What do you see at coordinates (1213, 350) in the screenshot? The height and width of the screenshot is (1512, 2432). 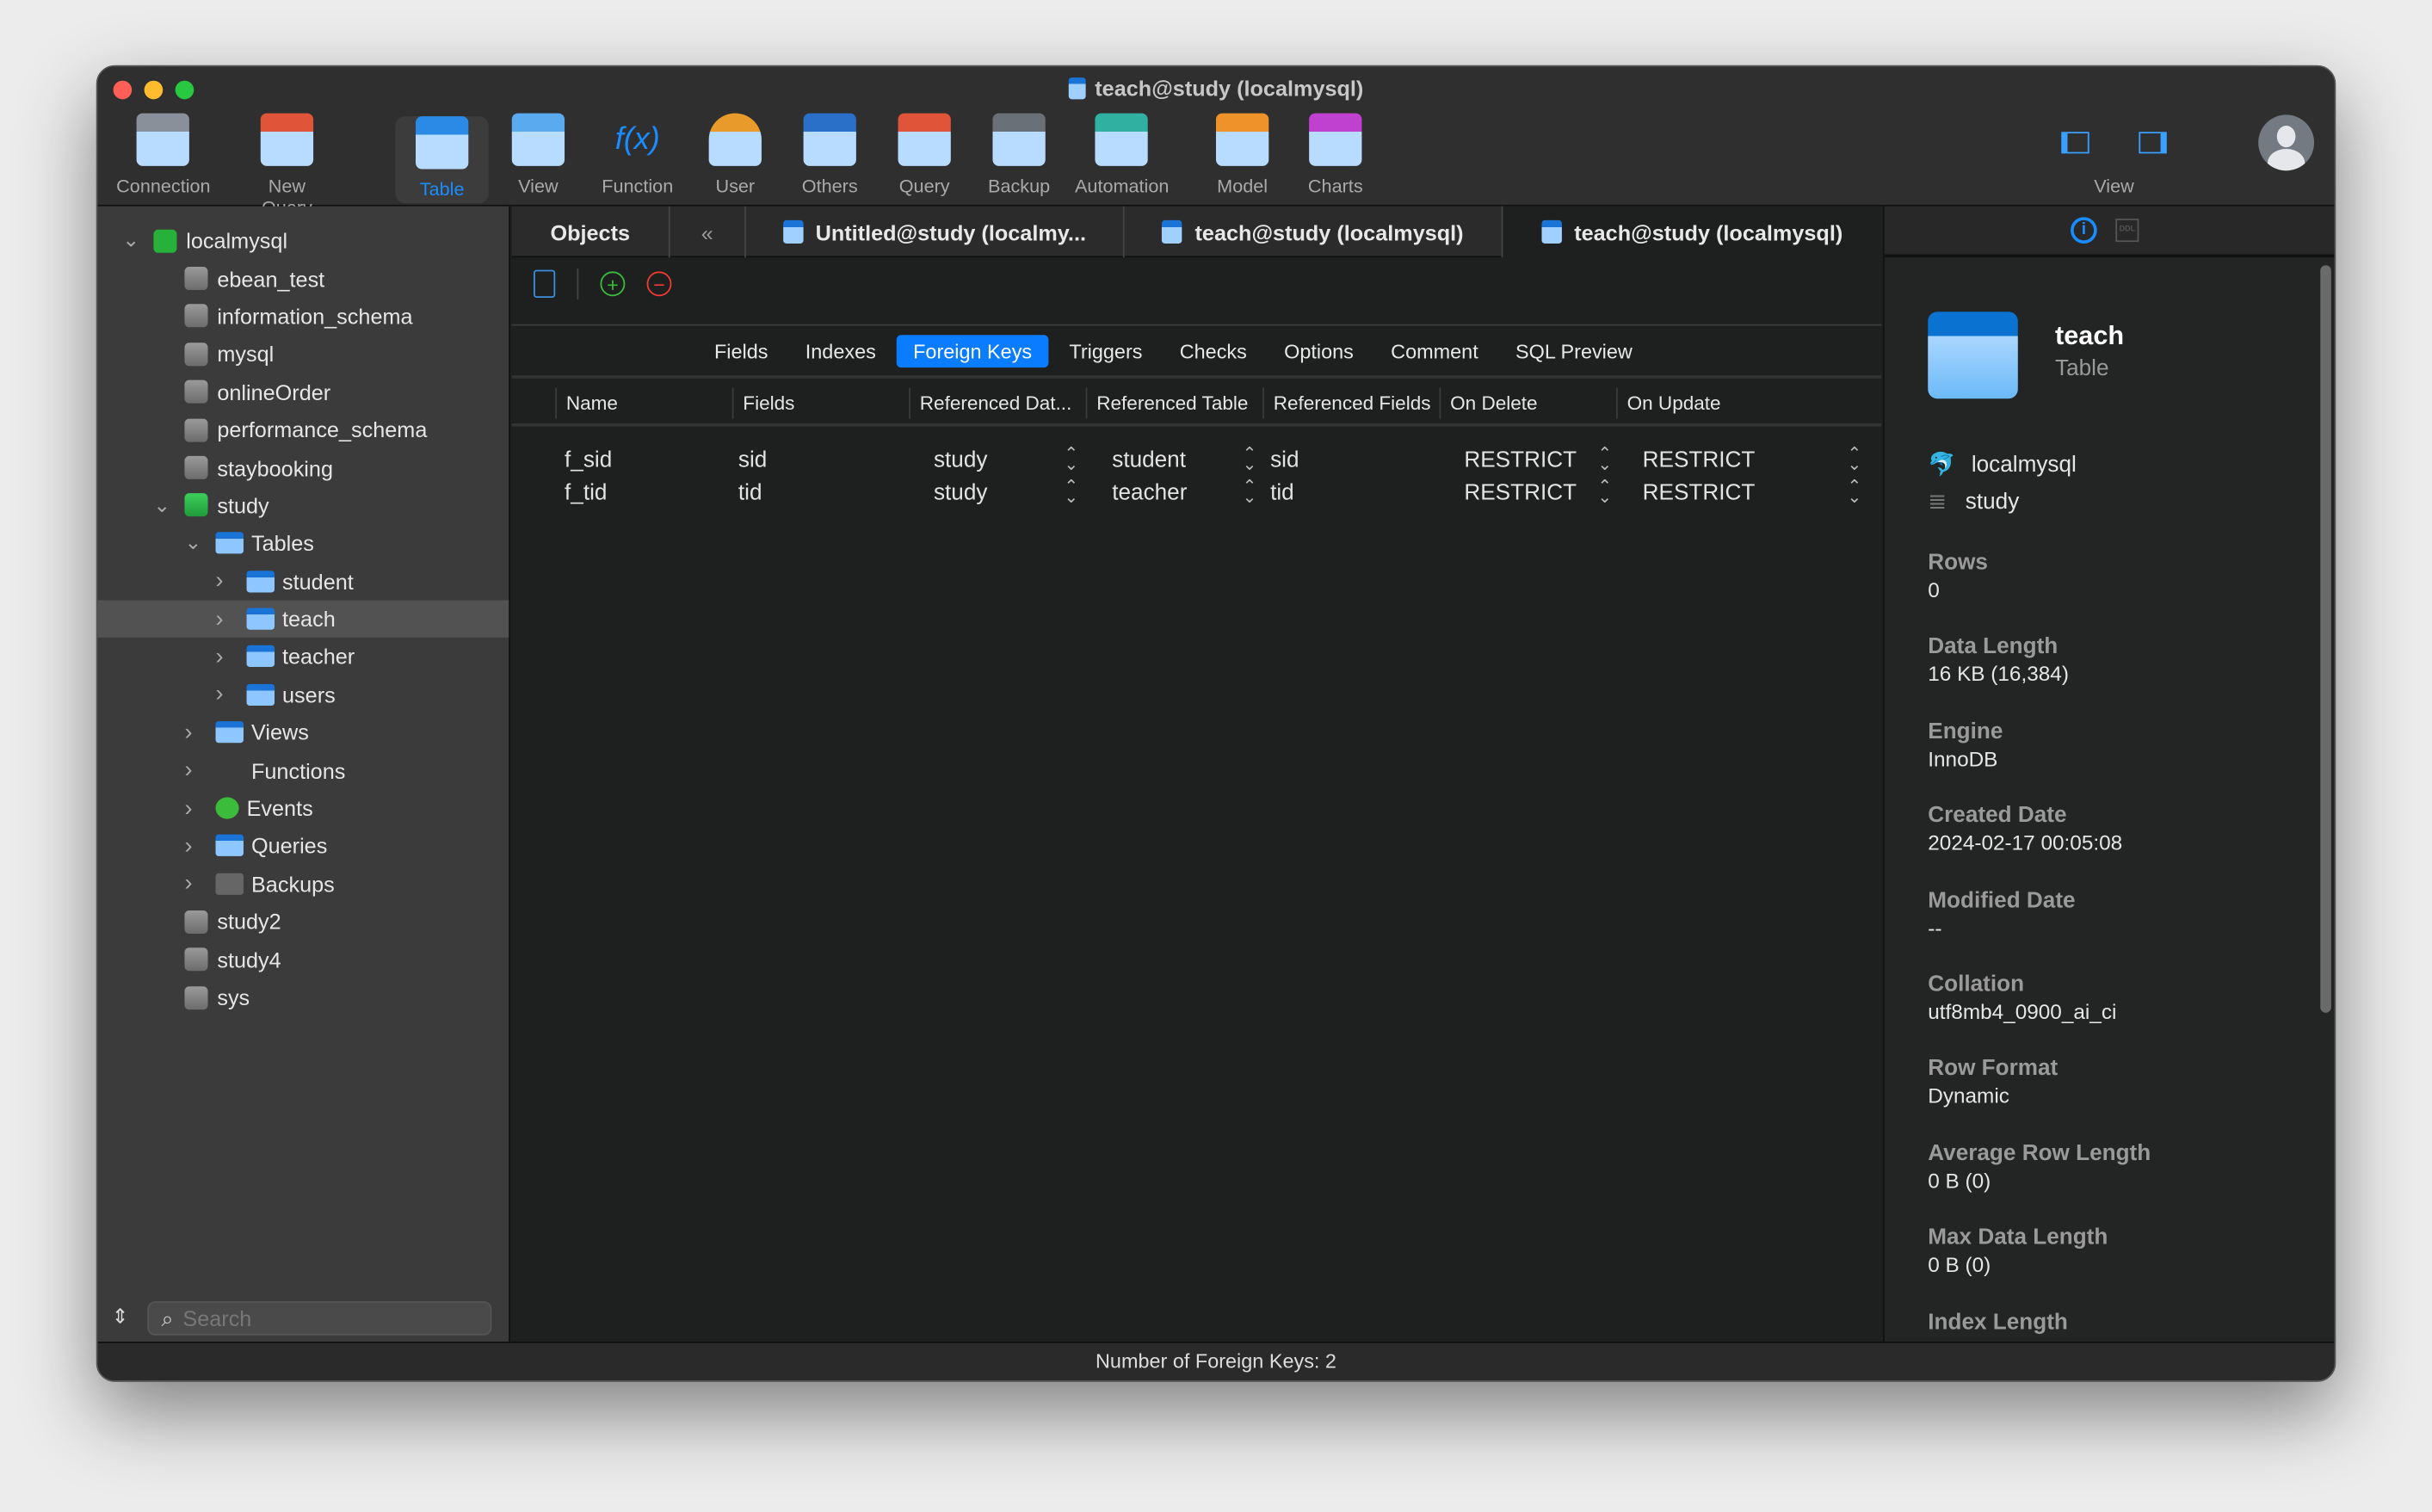 I see `subtab-checks: Checks` at bounding box center [1213, 350].